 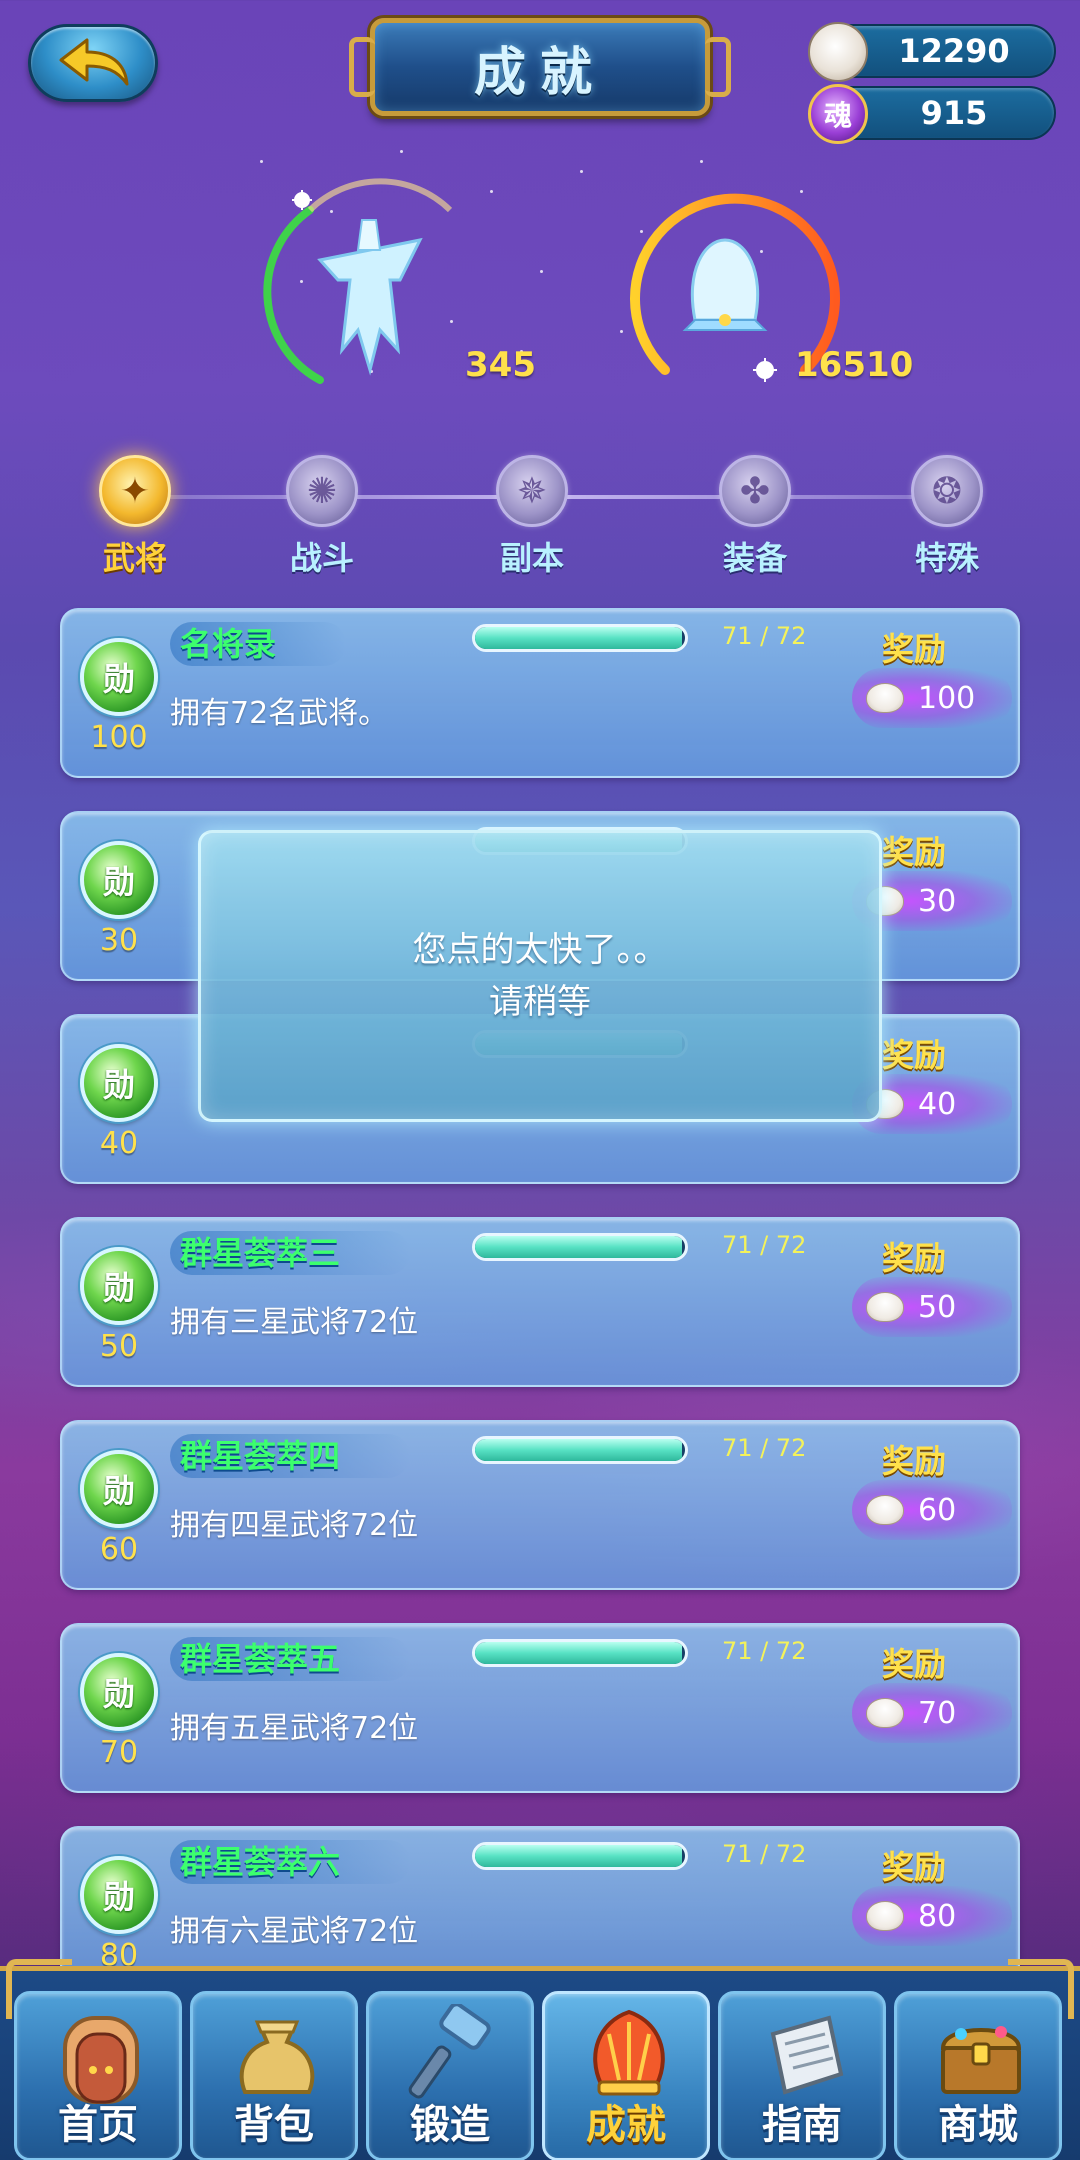 I want to click on tab-battle: ✺ 战斗, so click(x=322, y=517).